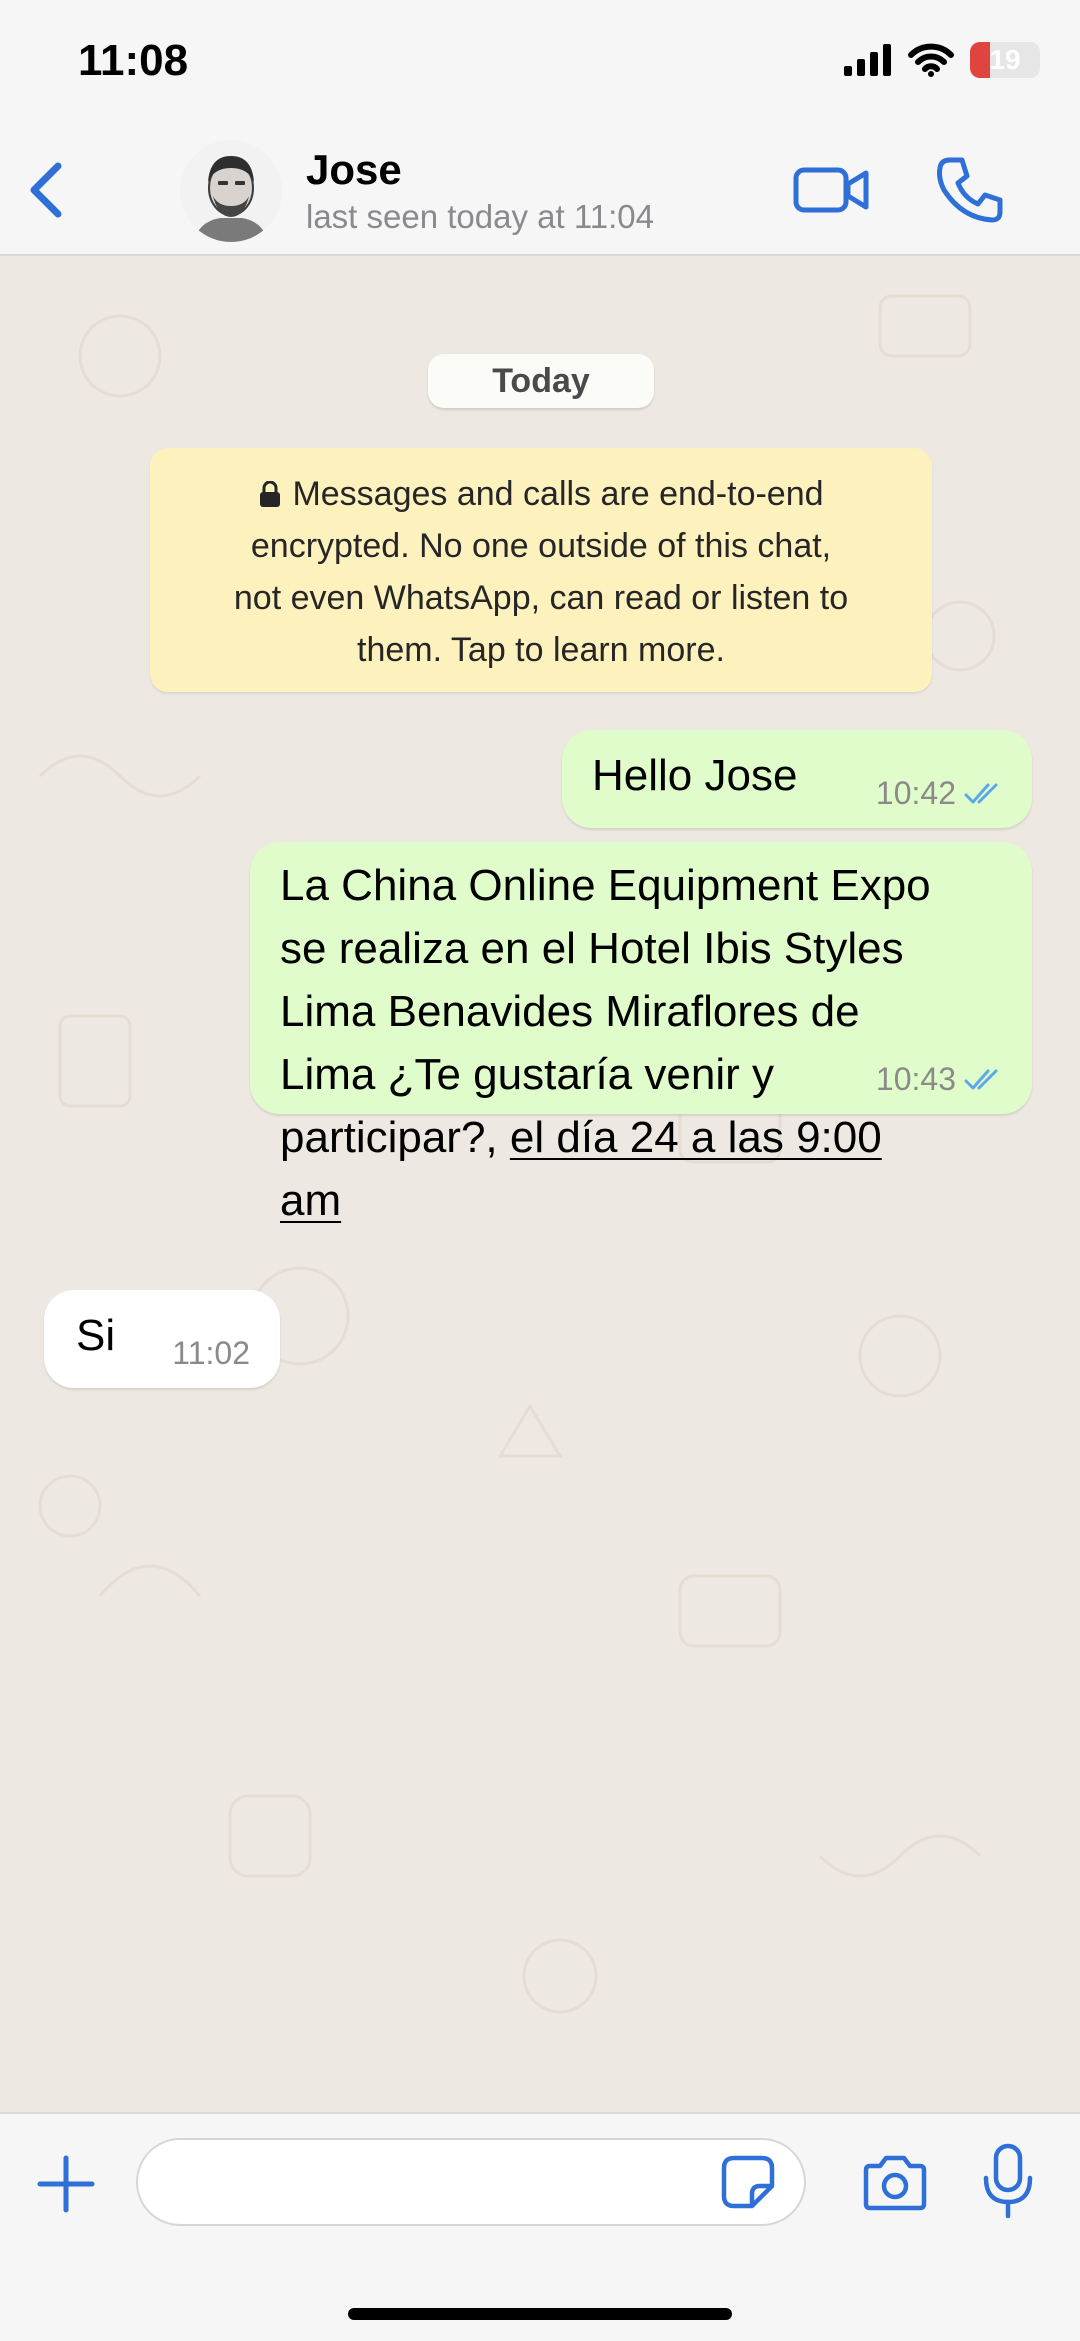 This screenshot has width=1080, height=2341. I want to click on message-bubble-outgoing: Hello Jose 10:42, so click(797, 779).